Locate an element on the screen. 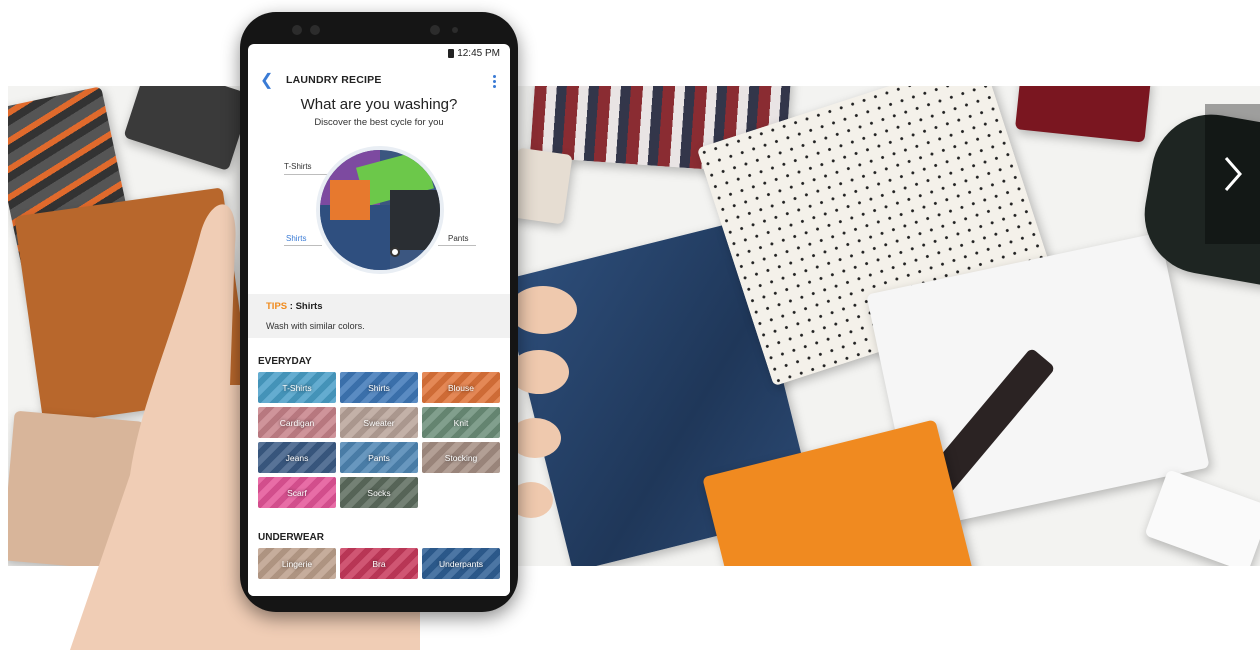 The image size is (1260, 650). category-tile-label: T-Shirts is located at coordinates (297, 387).